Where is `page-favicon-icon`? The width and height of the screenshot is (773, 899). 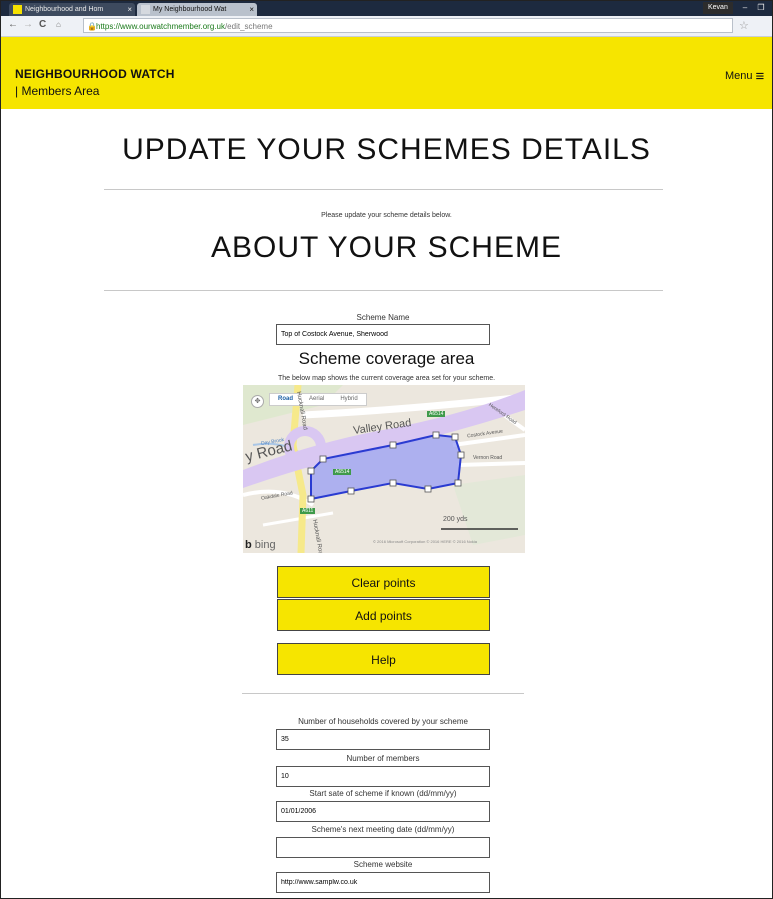
page-favicon-icon is located at coordinates (145, 9).